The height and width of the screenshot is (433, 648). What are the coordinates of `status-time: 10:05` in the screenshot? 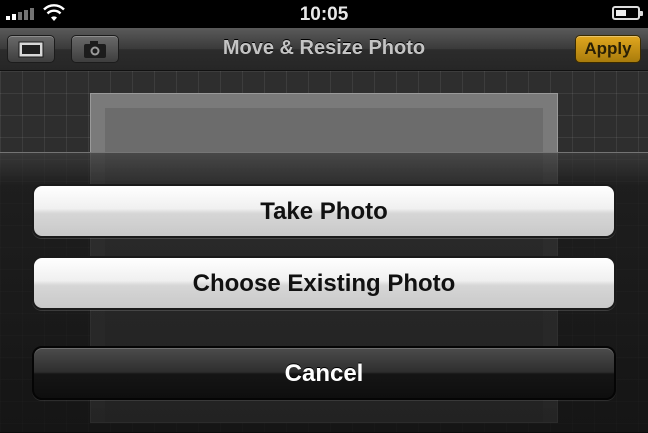 It's located at (324, 14).